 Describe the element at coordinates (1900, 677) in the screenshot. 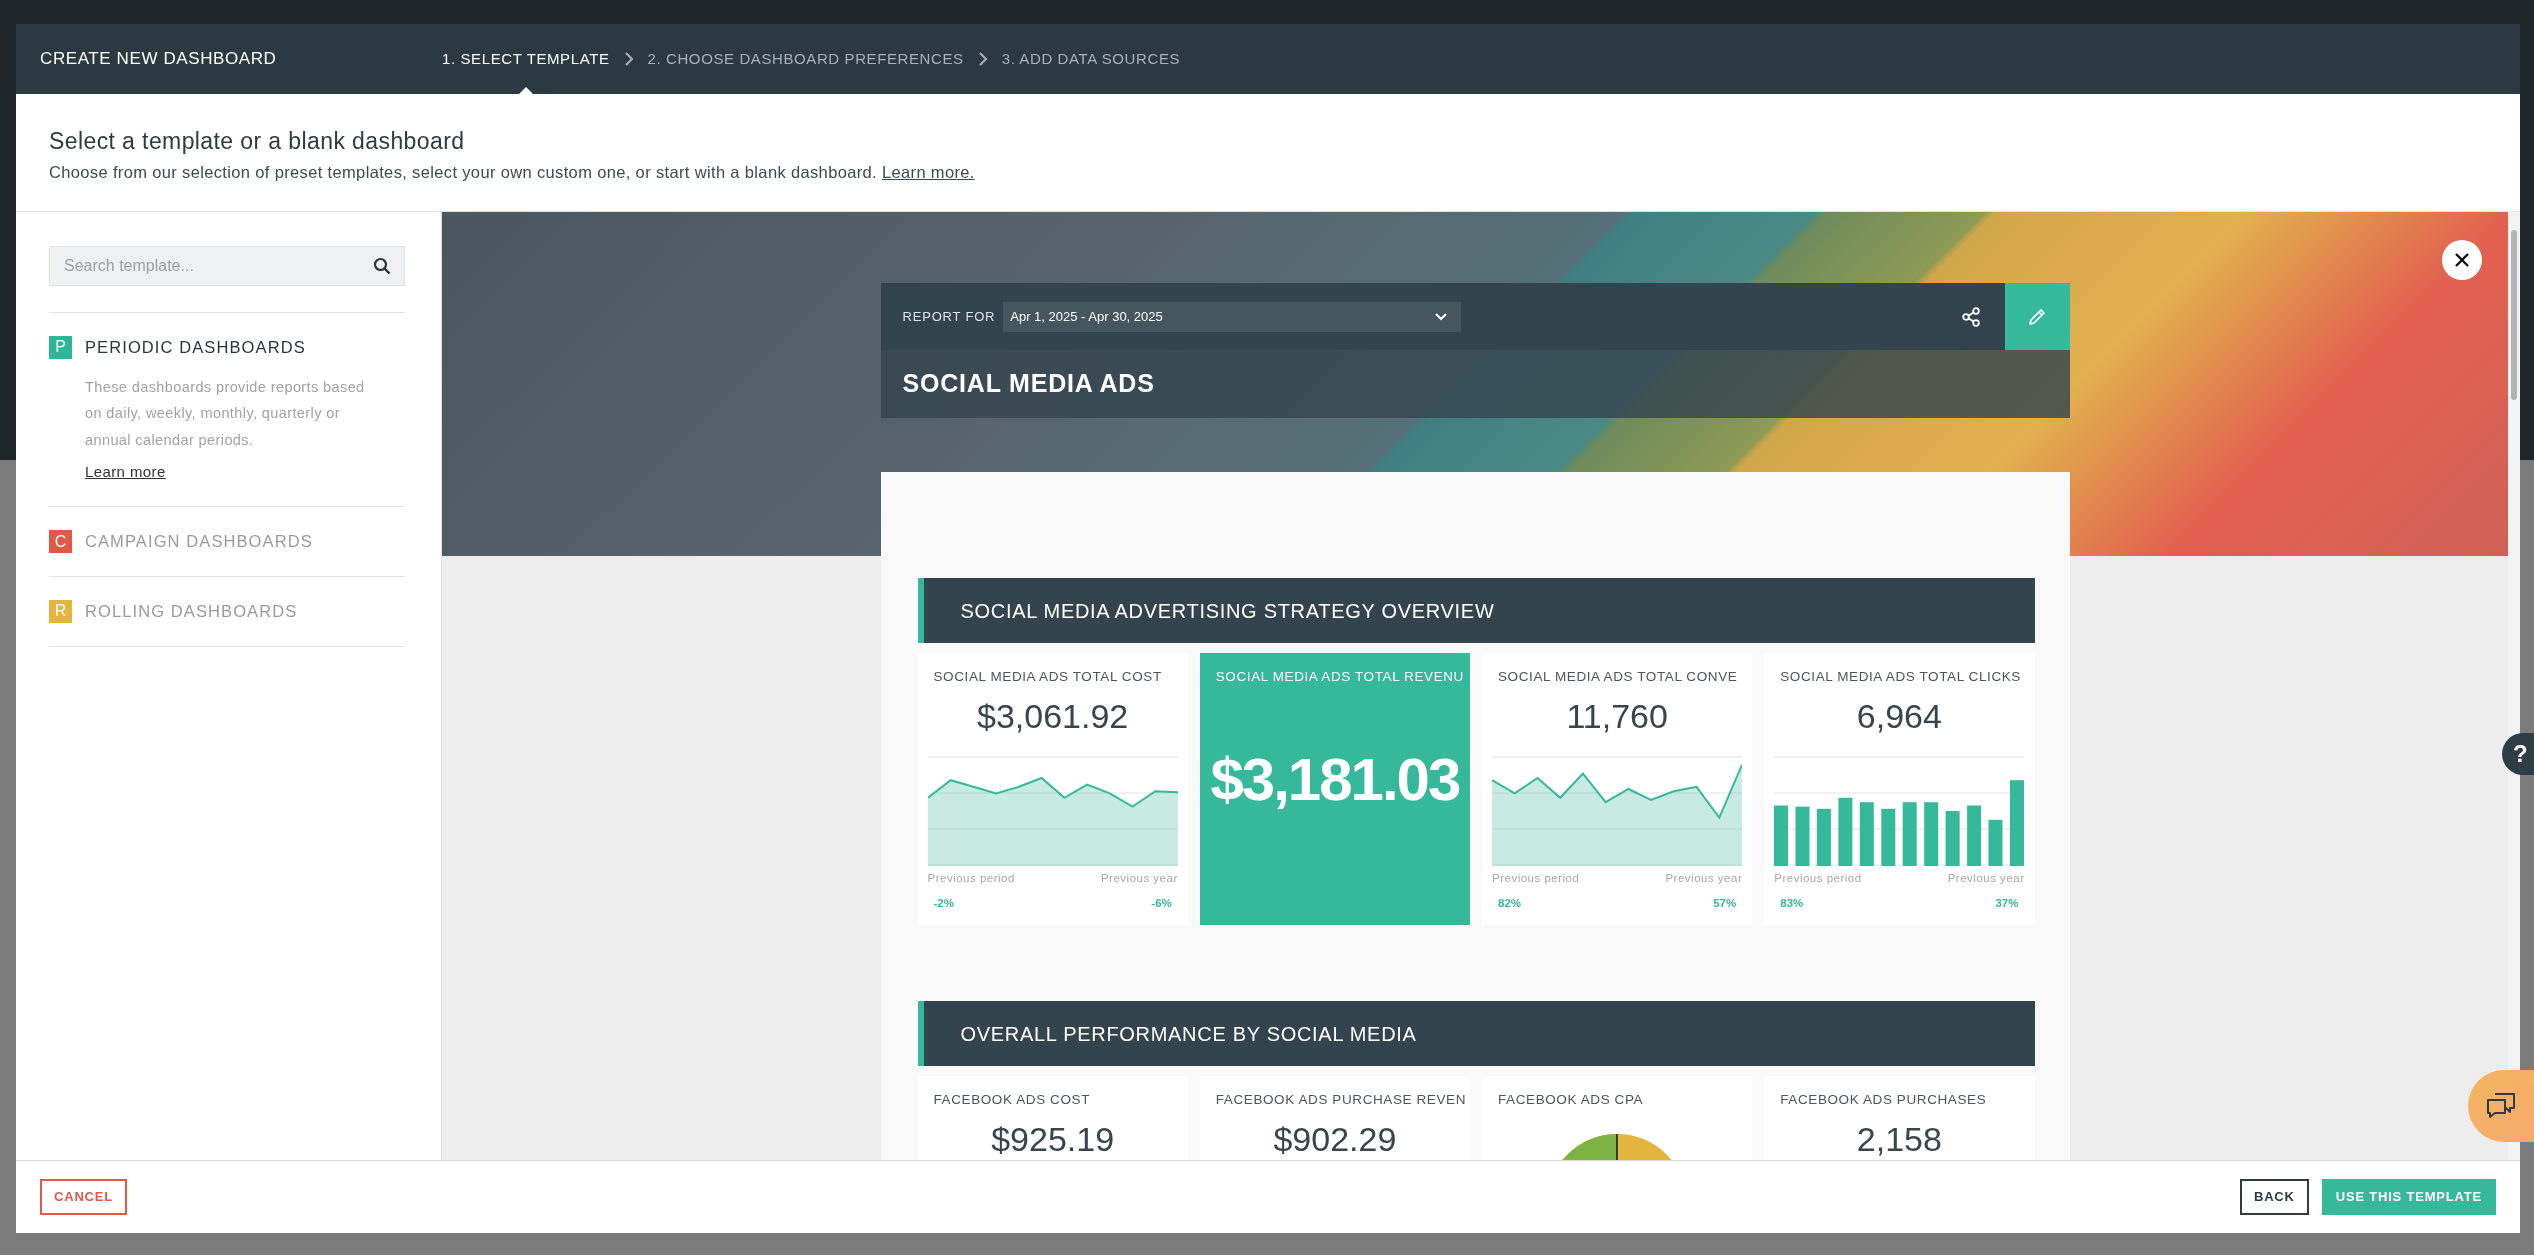

I see `widget-title: SOCIAL MEDIA ADS TOTAL CLICKS` at that location.